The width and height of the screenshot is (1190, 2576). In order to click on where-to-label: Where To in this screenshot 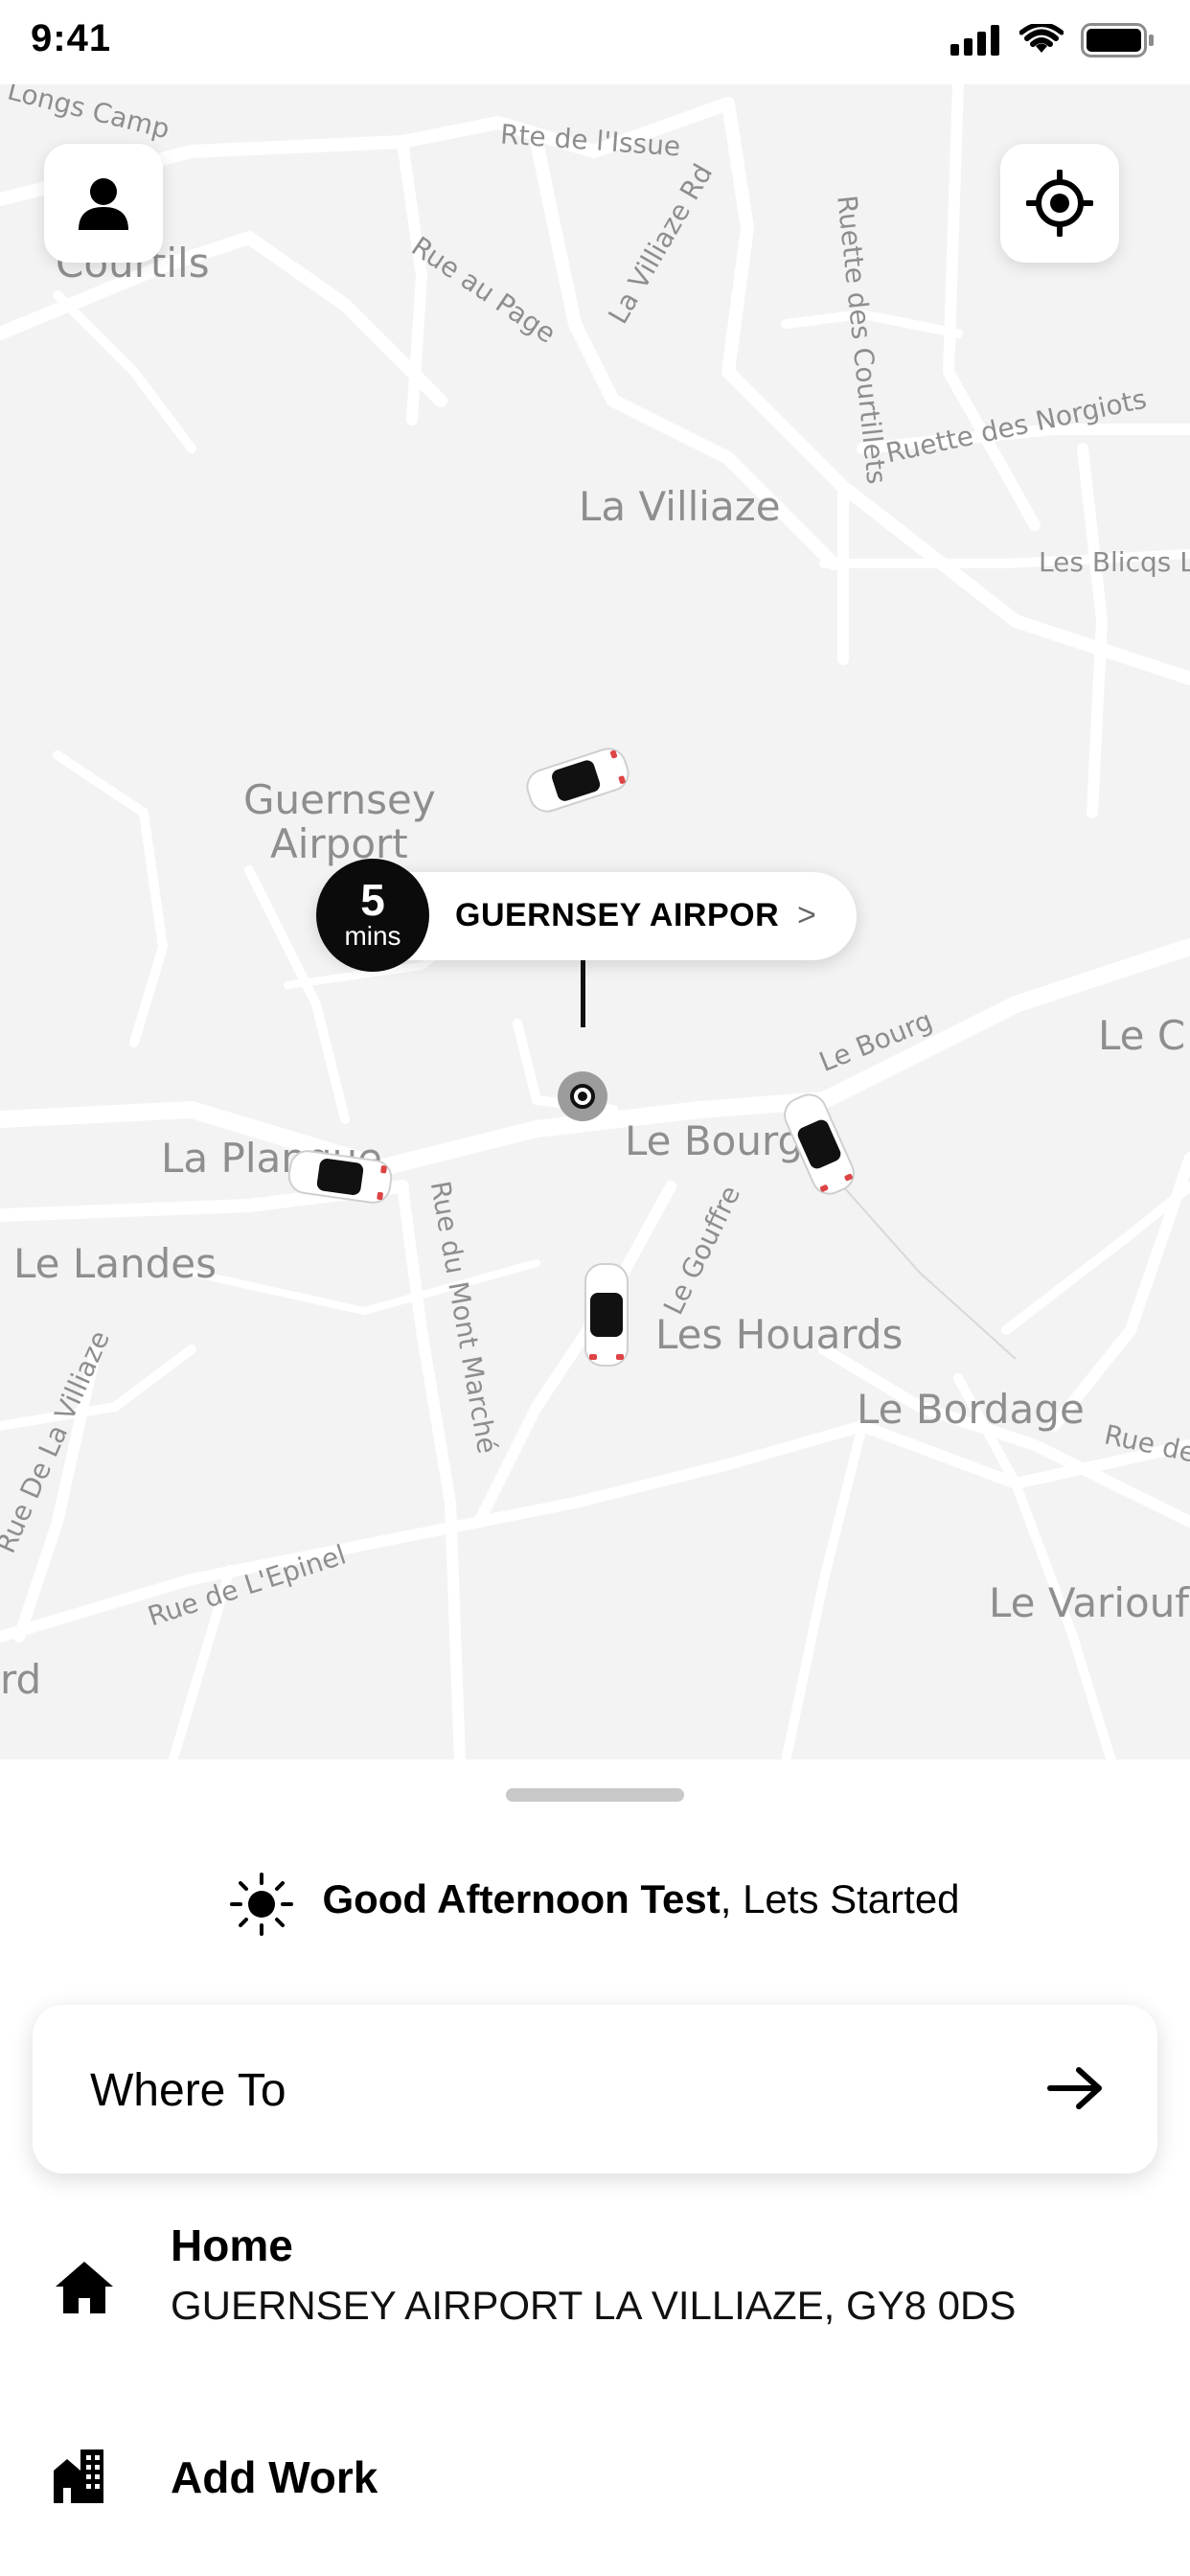, I will do `click(188, 2090)`.